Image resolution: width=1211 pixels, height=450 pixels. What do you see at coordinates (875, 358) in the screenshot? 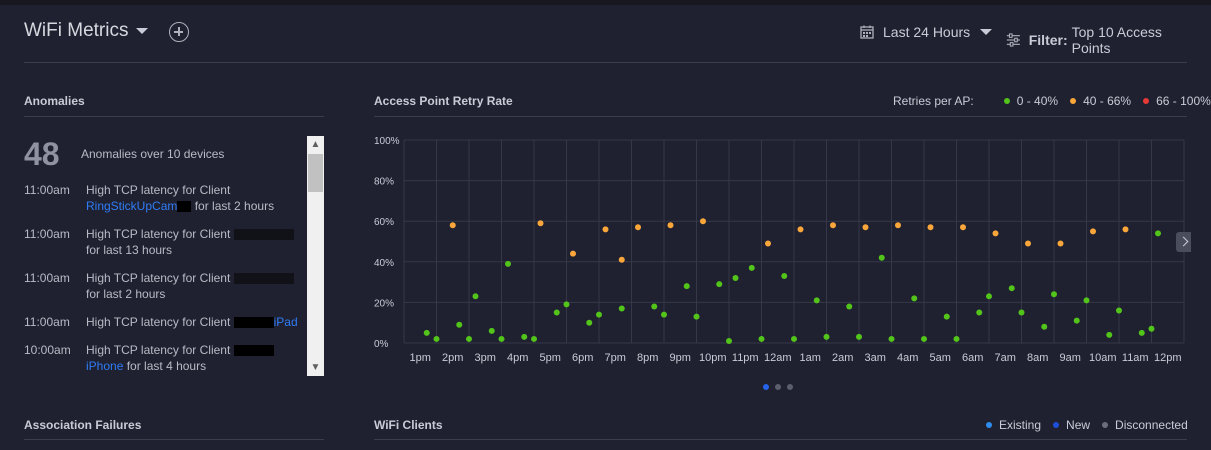
I see `x-tick-label: 3am` at bounding box center [875, 358].